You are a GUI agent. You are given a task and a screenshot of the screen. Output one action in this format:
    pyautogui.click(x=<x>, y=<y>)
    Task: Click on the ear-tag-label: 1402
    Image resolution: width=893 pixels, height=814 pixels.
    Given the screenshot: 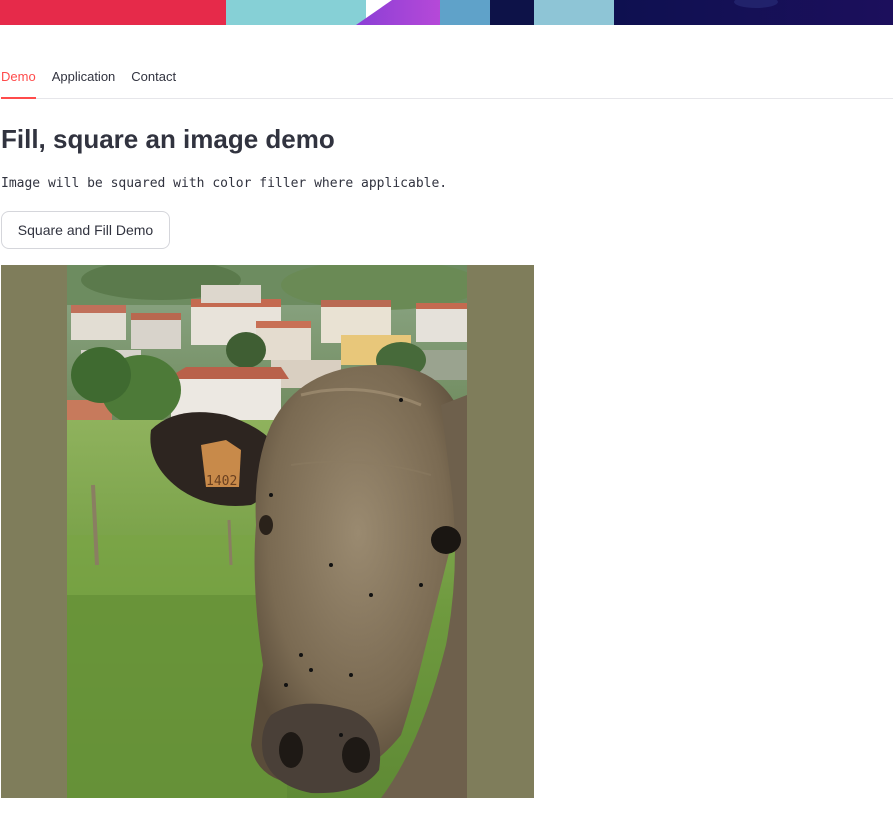 What is the action you would take?
    pyautogui.click(x=221, y=481)
    